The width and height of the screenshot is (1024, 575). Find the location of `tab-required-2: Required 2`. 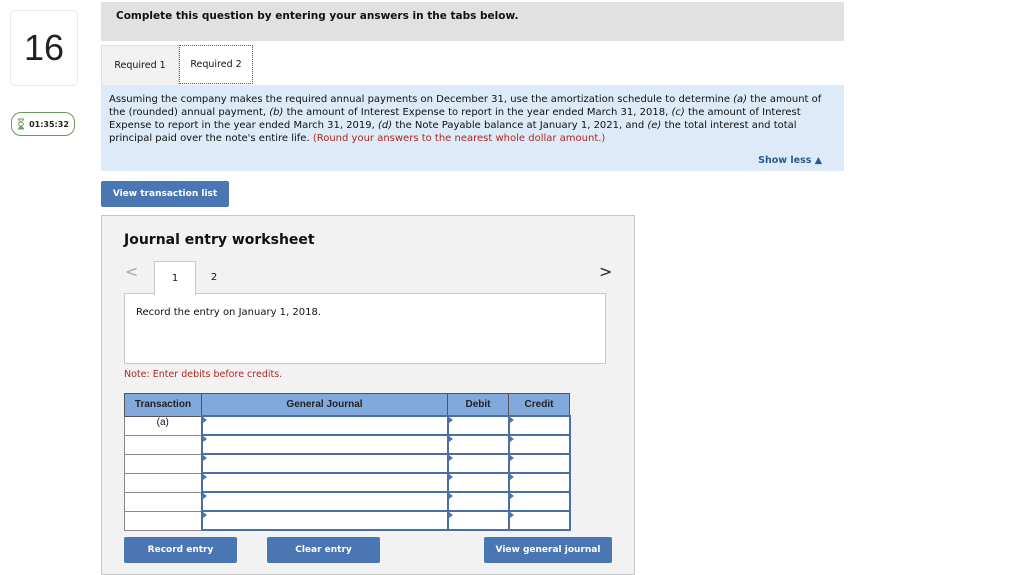

tab-required-2: Required 2 is located at coordinates (216, 64).